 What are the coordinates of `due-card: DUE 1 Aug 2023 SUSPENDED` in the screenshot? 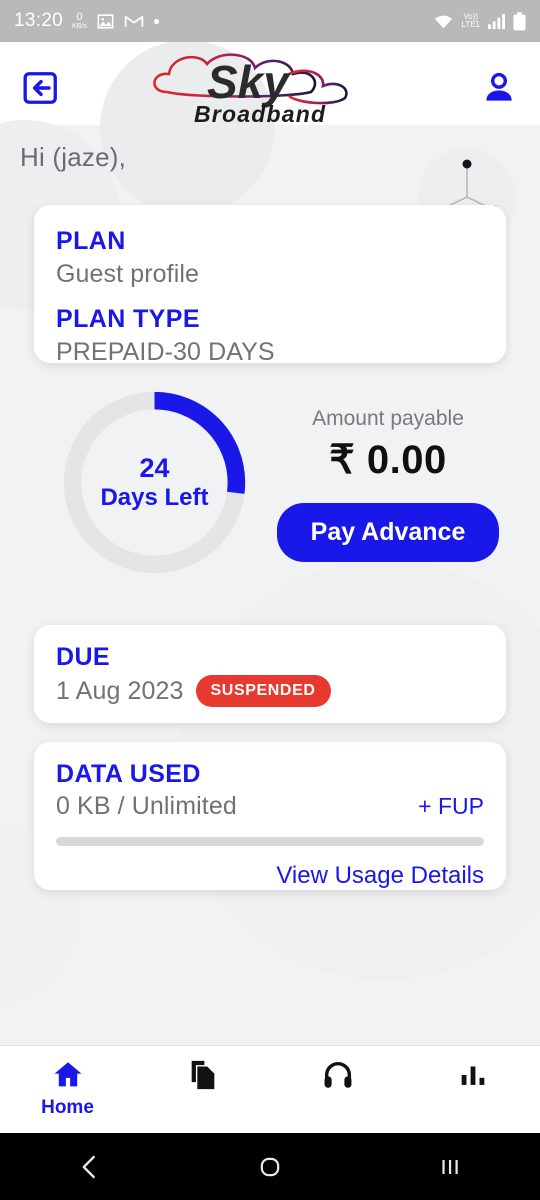 It's located at (270, 674).